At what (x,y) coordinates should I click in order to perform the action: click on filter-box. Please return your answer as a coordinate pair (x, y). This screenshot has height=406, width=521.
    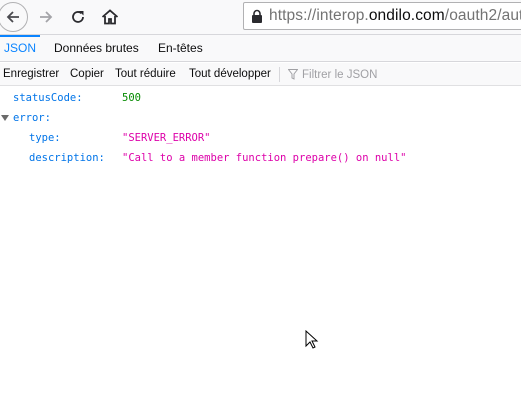
    Looking at the image, I should click on (395, 74).